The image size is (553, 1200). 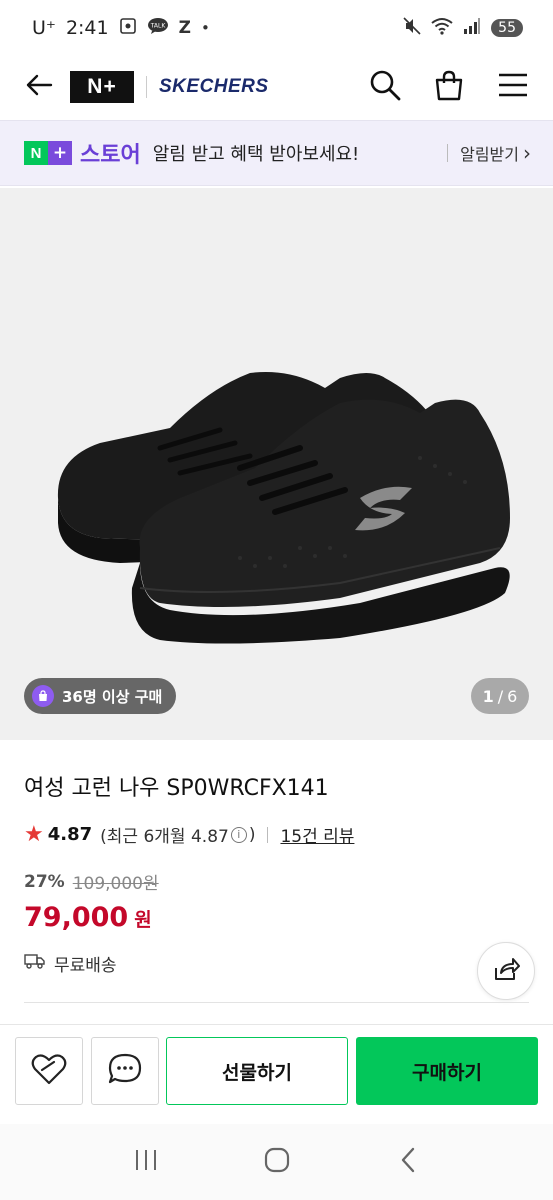 What do you see at coordinates (276, 963) in the screenshot?
I see `shipping-row: 무료배송` at bounding box center [276, 963].